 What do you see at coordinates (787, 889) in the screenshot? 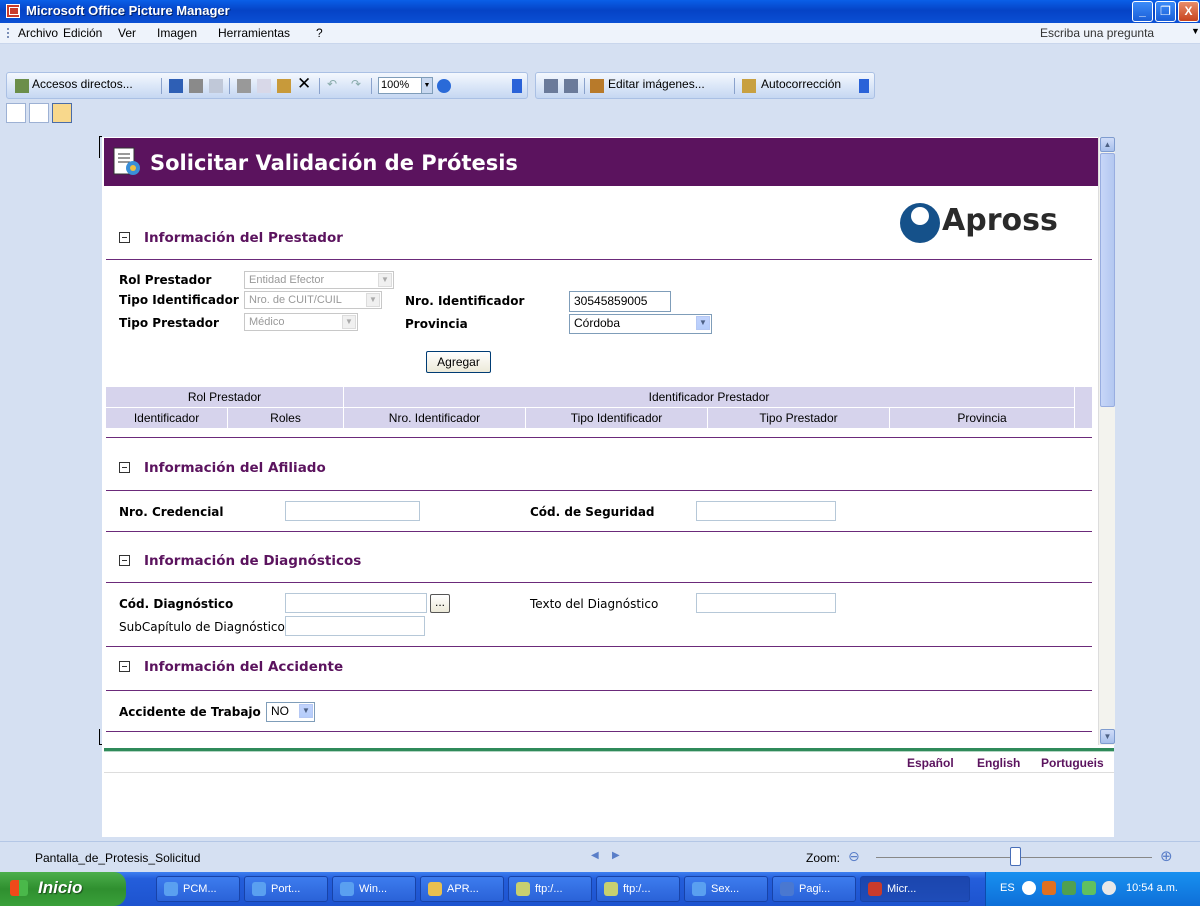
I see `word-icon` at bounding box center [787, 889].